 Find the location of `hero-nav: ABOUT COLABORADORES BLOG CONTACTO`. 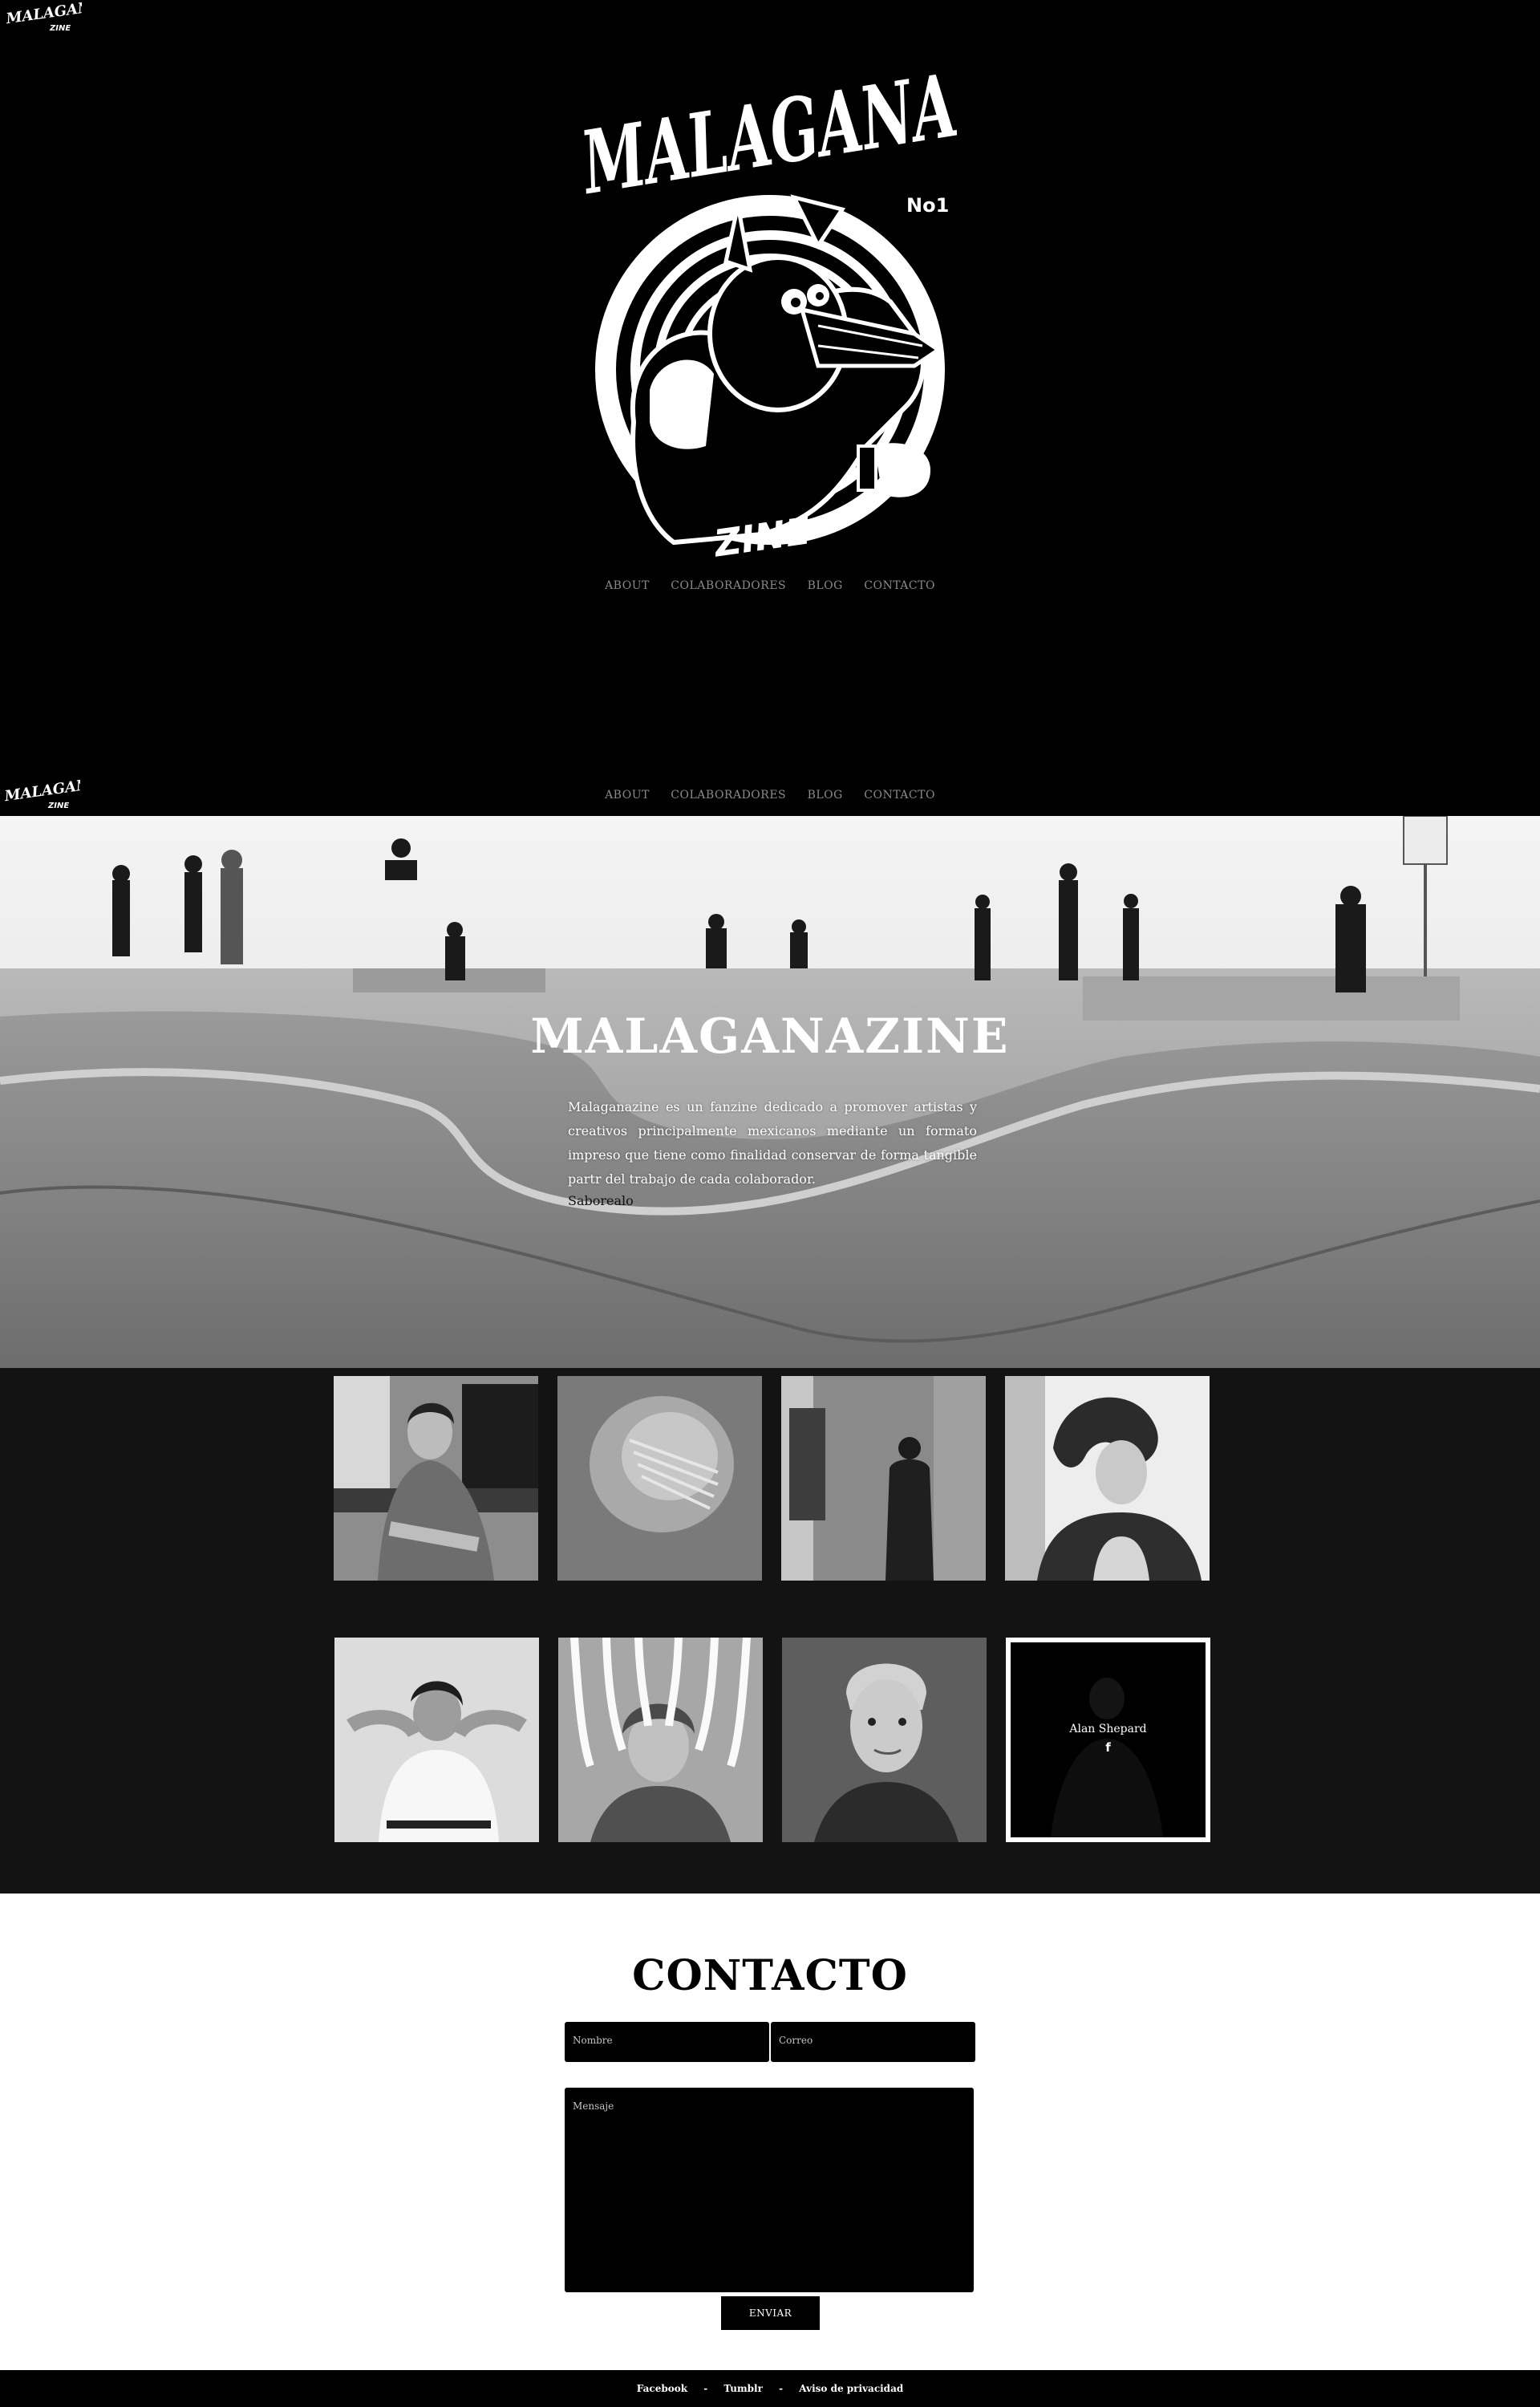

hero-nav: ABOUT COLABORADORES BLOG CONTACTO is located at coordinates (770, 589).